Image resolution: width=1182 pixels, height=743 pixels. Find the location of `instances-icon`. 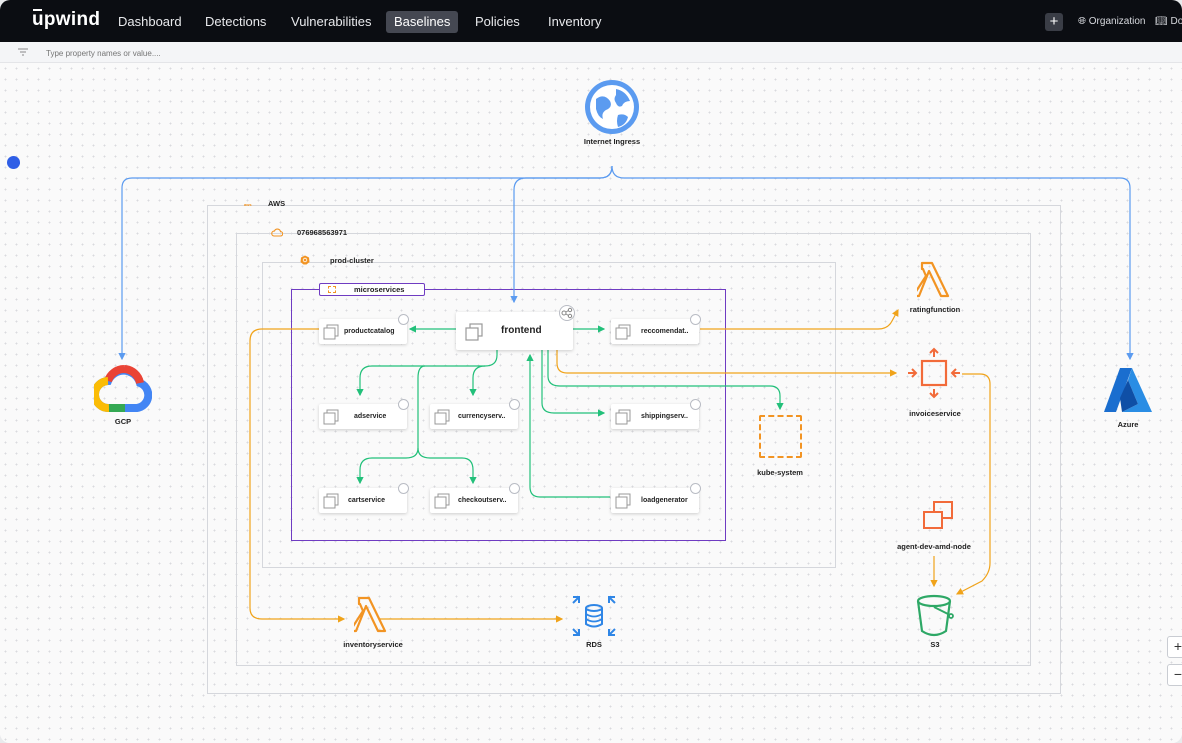

instances-icon is located at coordinates (938, 516).